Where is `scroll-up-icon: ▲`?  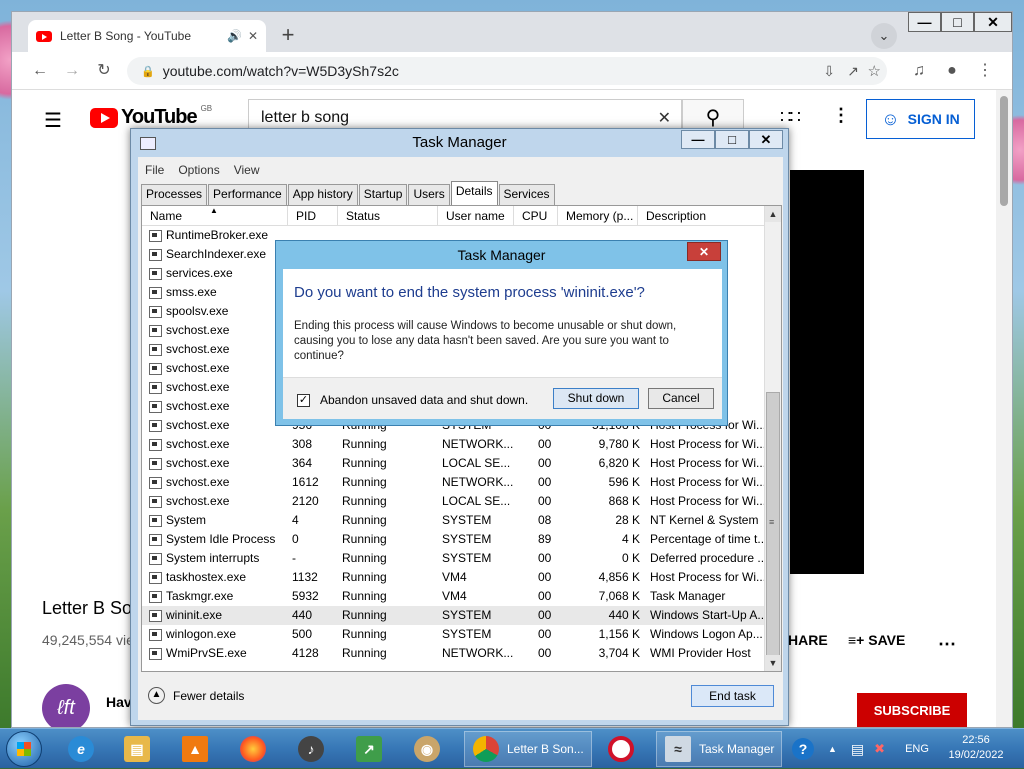
scroll-up-icon: ▲ is located at coordinates (773, 214).